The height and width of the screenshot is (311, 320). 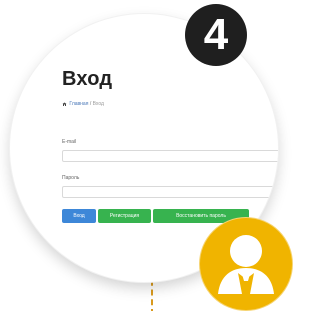 I want to click on password-field, so click(x=170, y=192).